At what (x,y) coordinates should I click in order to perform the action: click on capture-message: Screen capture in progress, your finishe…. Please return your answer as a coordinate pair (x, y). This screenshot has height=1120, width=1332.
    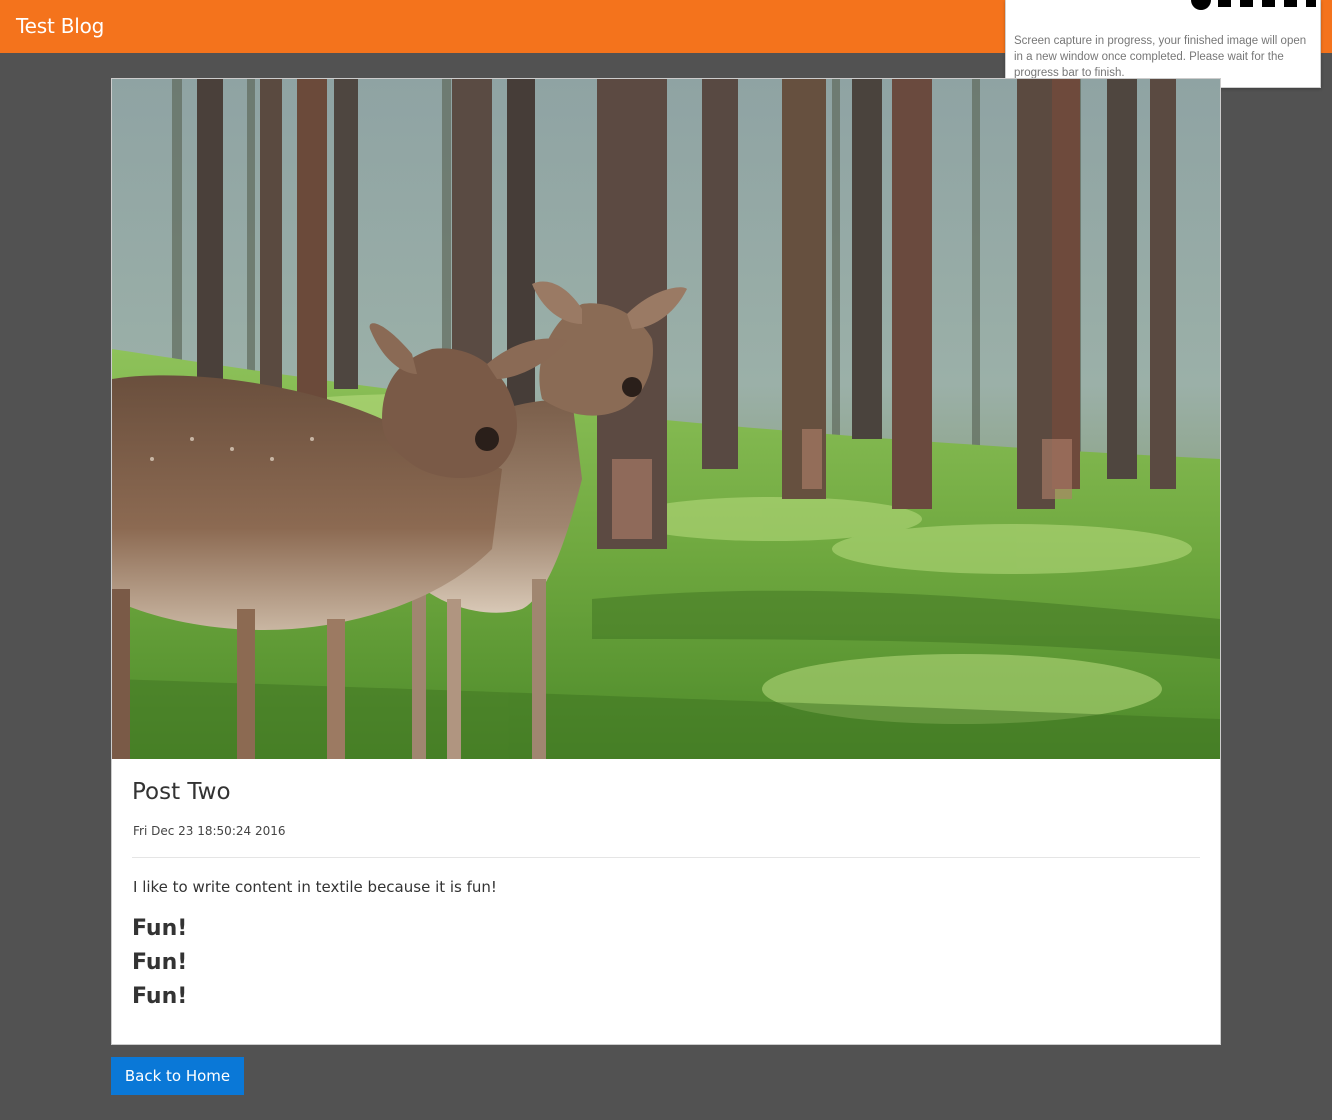
    Looking at the image, I should click on (1160, 57).